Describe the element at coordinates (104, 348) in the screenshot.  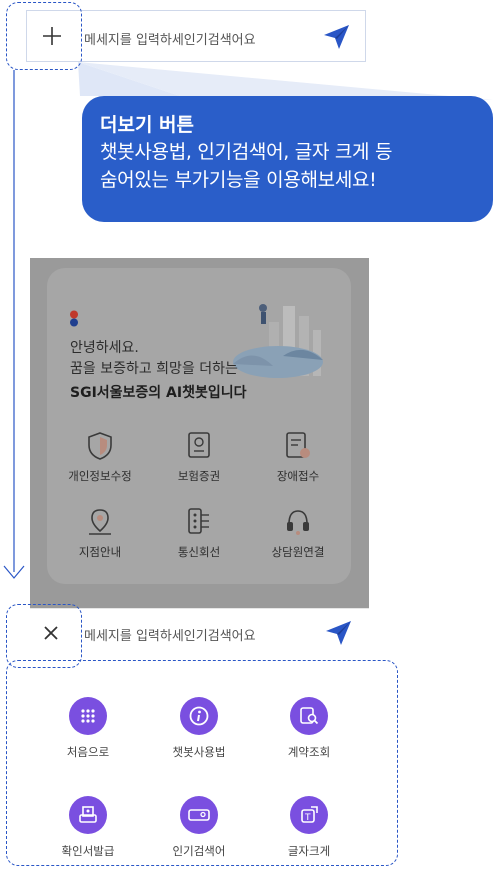
I see `greeting-line-1: 안녕하세요.` at that location.